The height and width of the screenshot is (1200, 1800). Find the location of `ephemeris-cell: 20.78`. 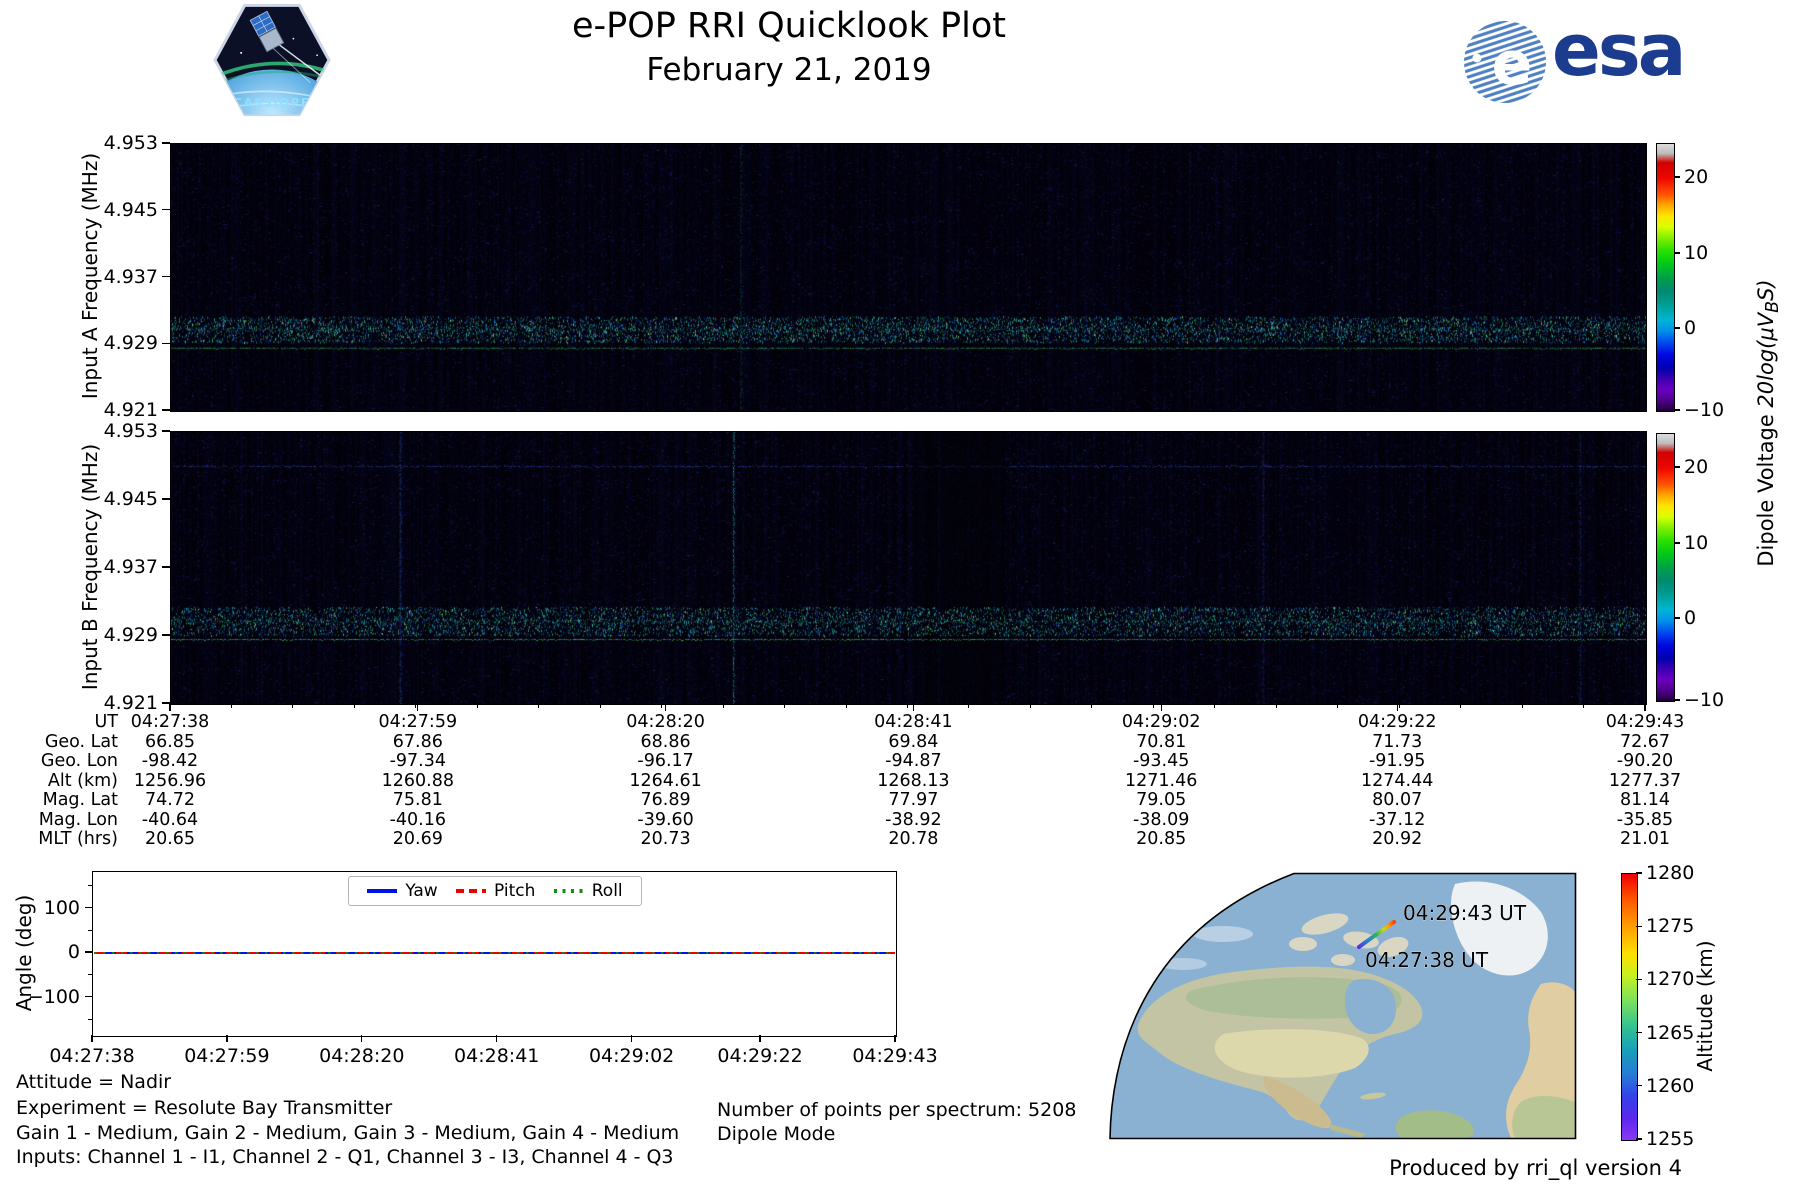

ephemeris-cell: 20.78 is located at coordinates (913, 839).